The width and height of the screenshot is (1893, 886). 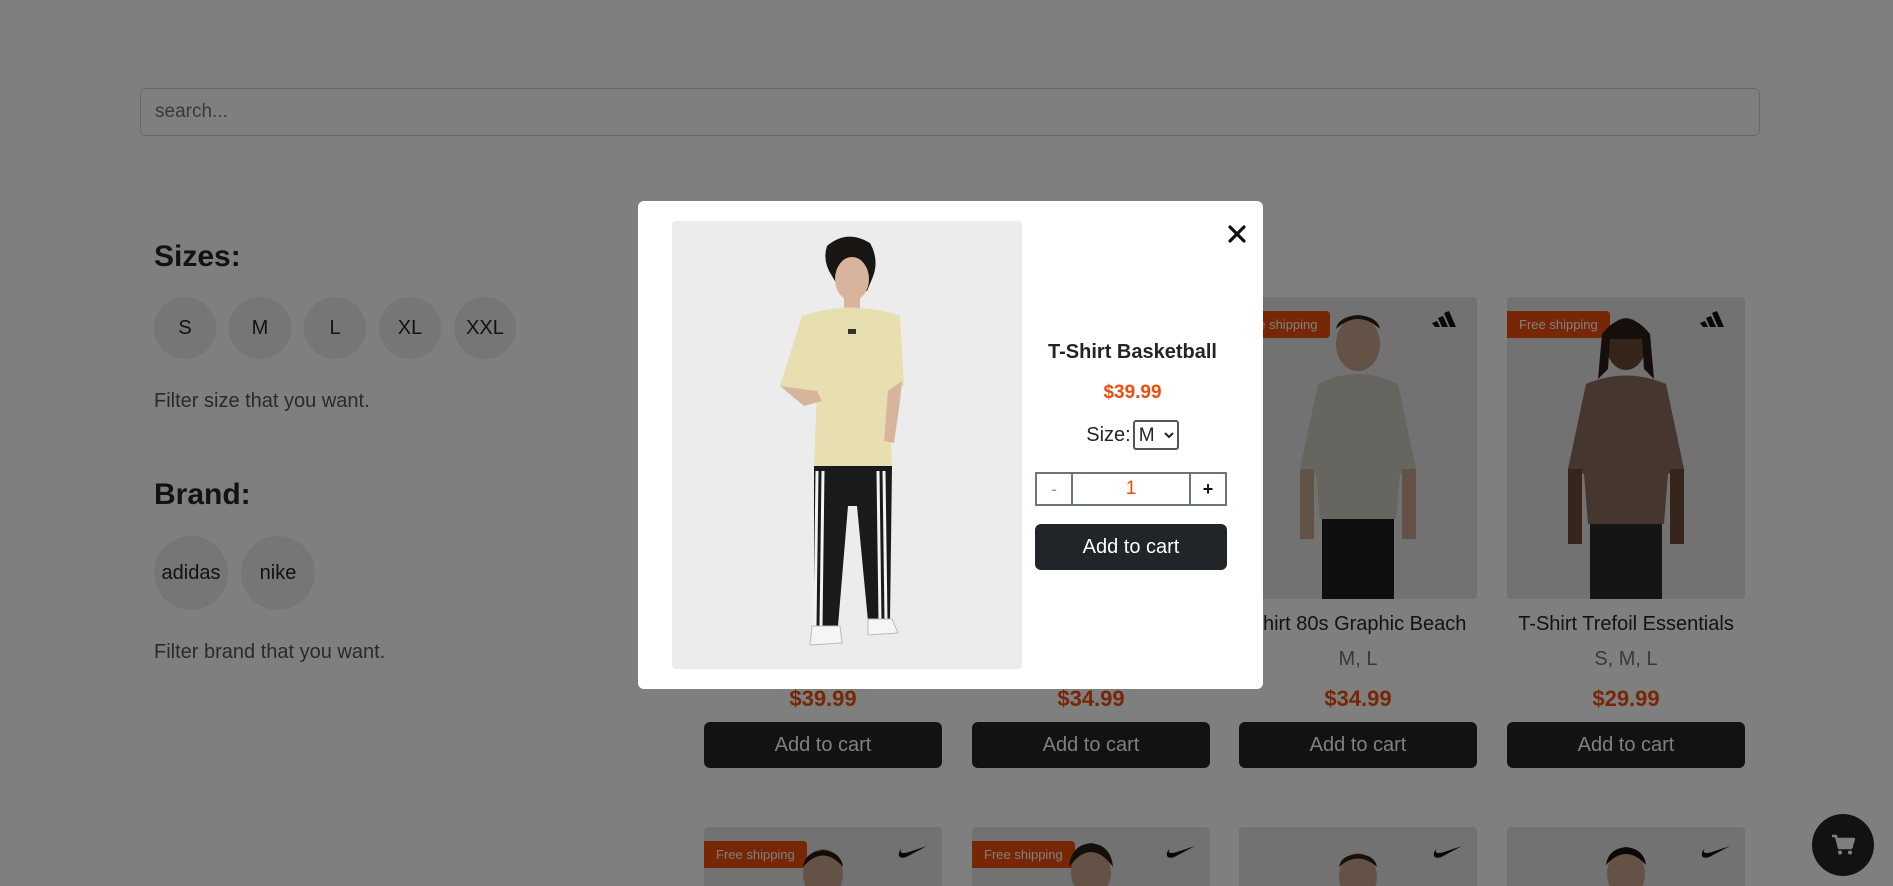 What do you see at coordinates (1131, 547) in the screenshot?
I see `add-to-cart-button: Add to cart` at bounding box center [1131, 547].